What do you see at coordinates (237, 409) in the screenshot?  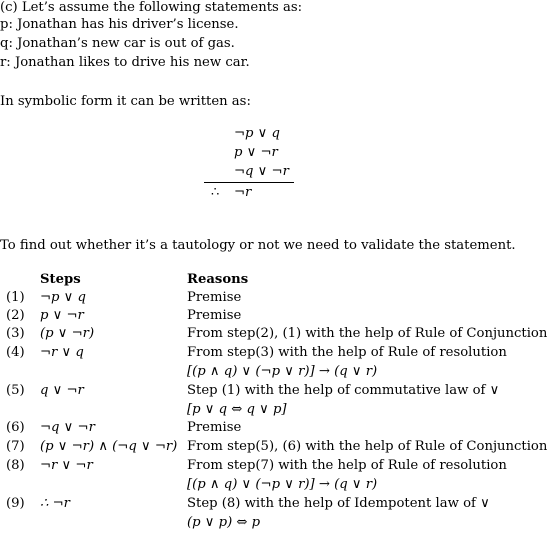 I see `step-reason-formula: [p ∨ q ⇔ q ∨ p]` at bounding box center [237, 409].